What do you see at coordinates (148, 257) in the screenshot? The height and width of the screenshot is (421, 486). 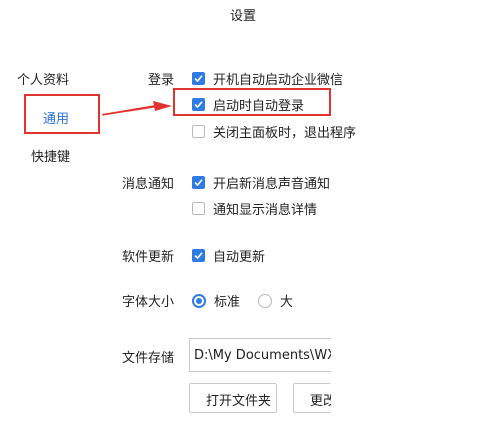 I see `updates-section-label: 软件更新` at bounding box center [148, 257].